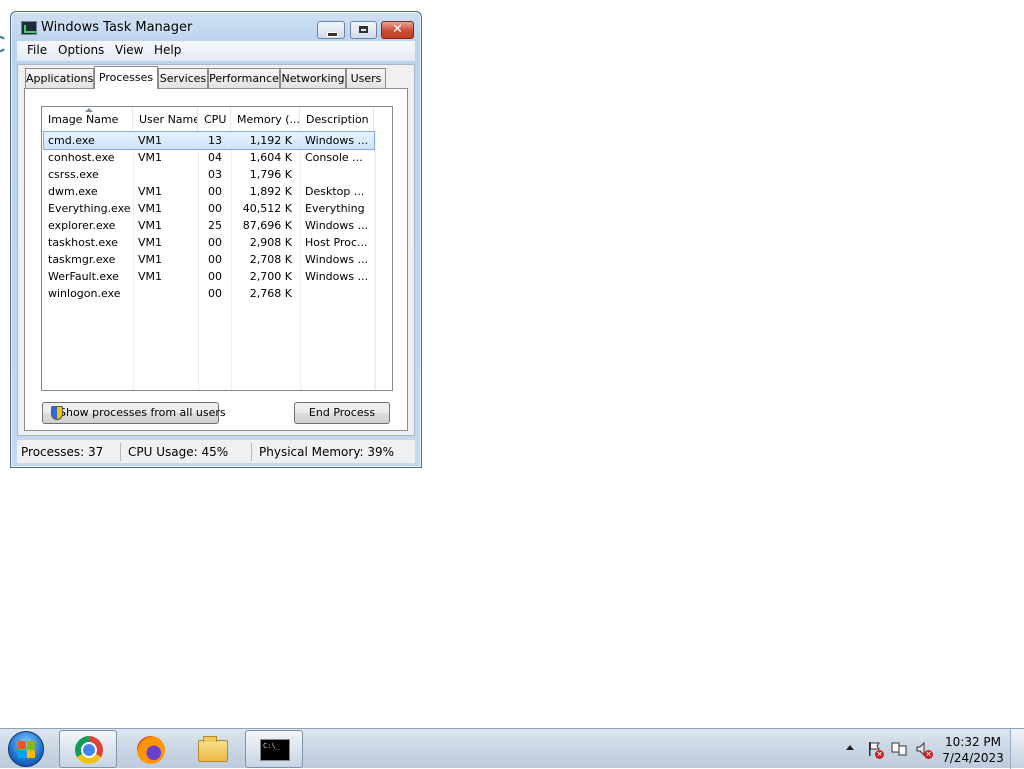 This screenshot has height=769, width=1024. What do you see at coordinates (126, 77) in the screenshot?
I see `tab-processes: Processes` at bounding box center [126, 77].